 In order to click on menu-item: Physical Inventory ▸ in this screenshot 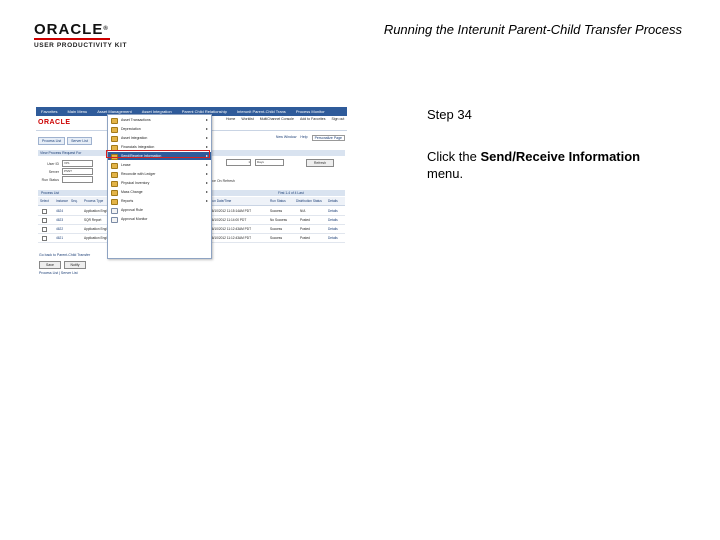, I will do `click(159, 183)`.